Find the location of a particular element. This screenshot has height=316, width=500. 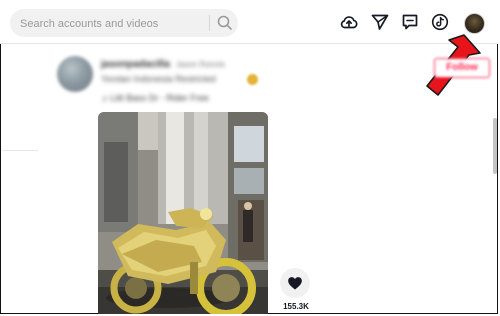

creator-avatar is located at coordinates (75, 74).